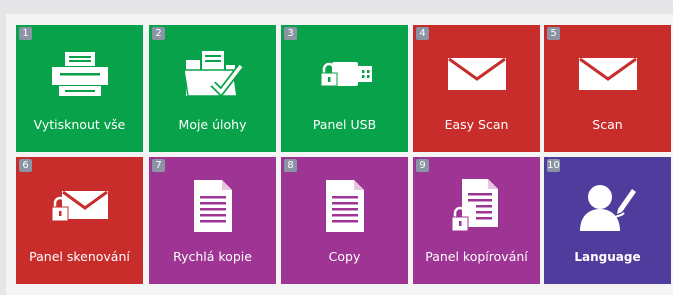 The height and width of the screenshot is (295, 673). What do you see at coordinates (344, 256) in the screenshot?
I see `tile-label: Copy` at bounding box center [344, 256].